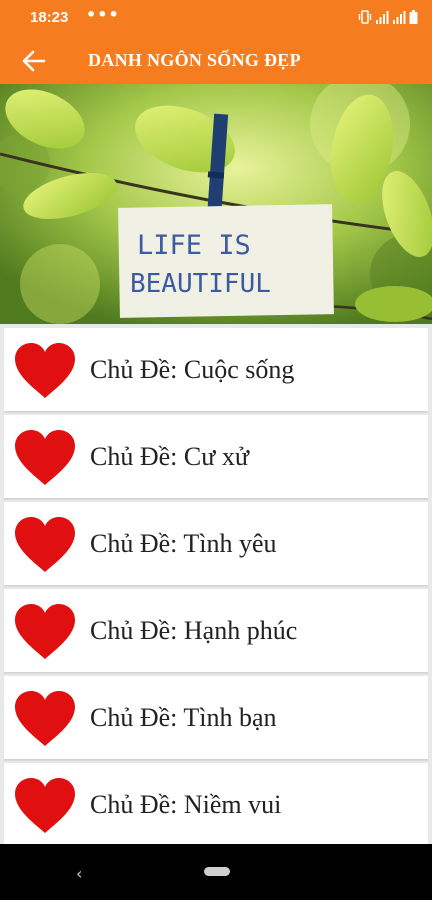  Describe the element at coordinates (103, 14) in the screenshot. I see `notification-dots: •••` at that location.